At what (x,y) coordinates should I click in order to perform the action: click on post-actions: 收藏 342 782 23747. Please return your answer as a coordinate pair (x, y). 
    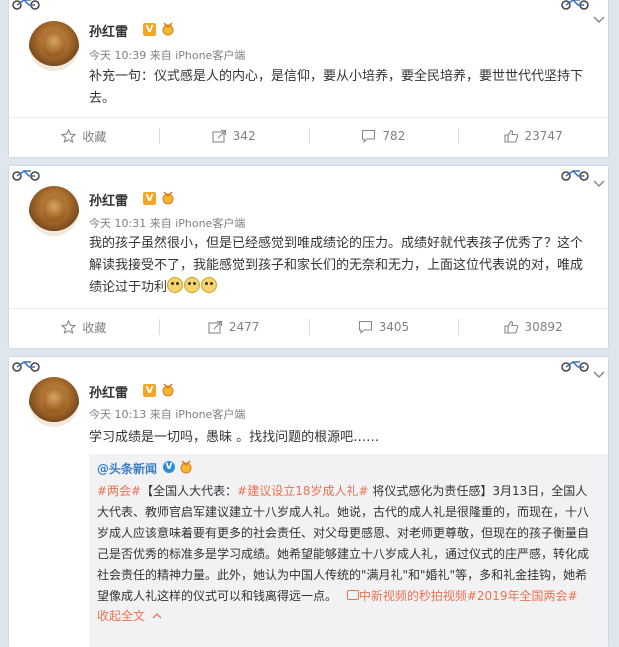
    Looking at the image, I should click on (308, 136).